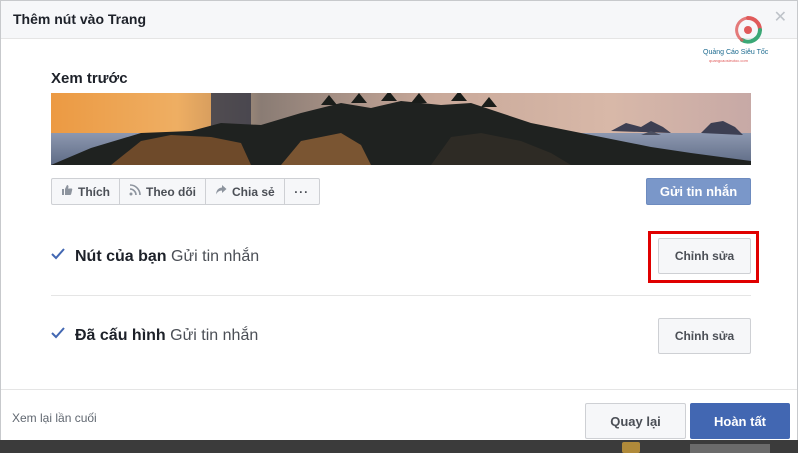 The height and width of the screenshot is (453, 798). I want to click on your-button-text: Nút của bạn Gửi tin nhắn, so click(167, 257).